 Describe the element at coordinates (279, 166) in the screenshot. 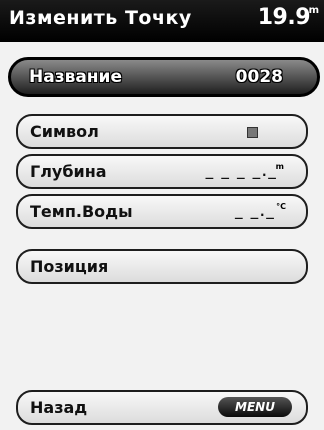

I see `depth-value-unit: m` at that location.